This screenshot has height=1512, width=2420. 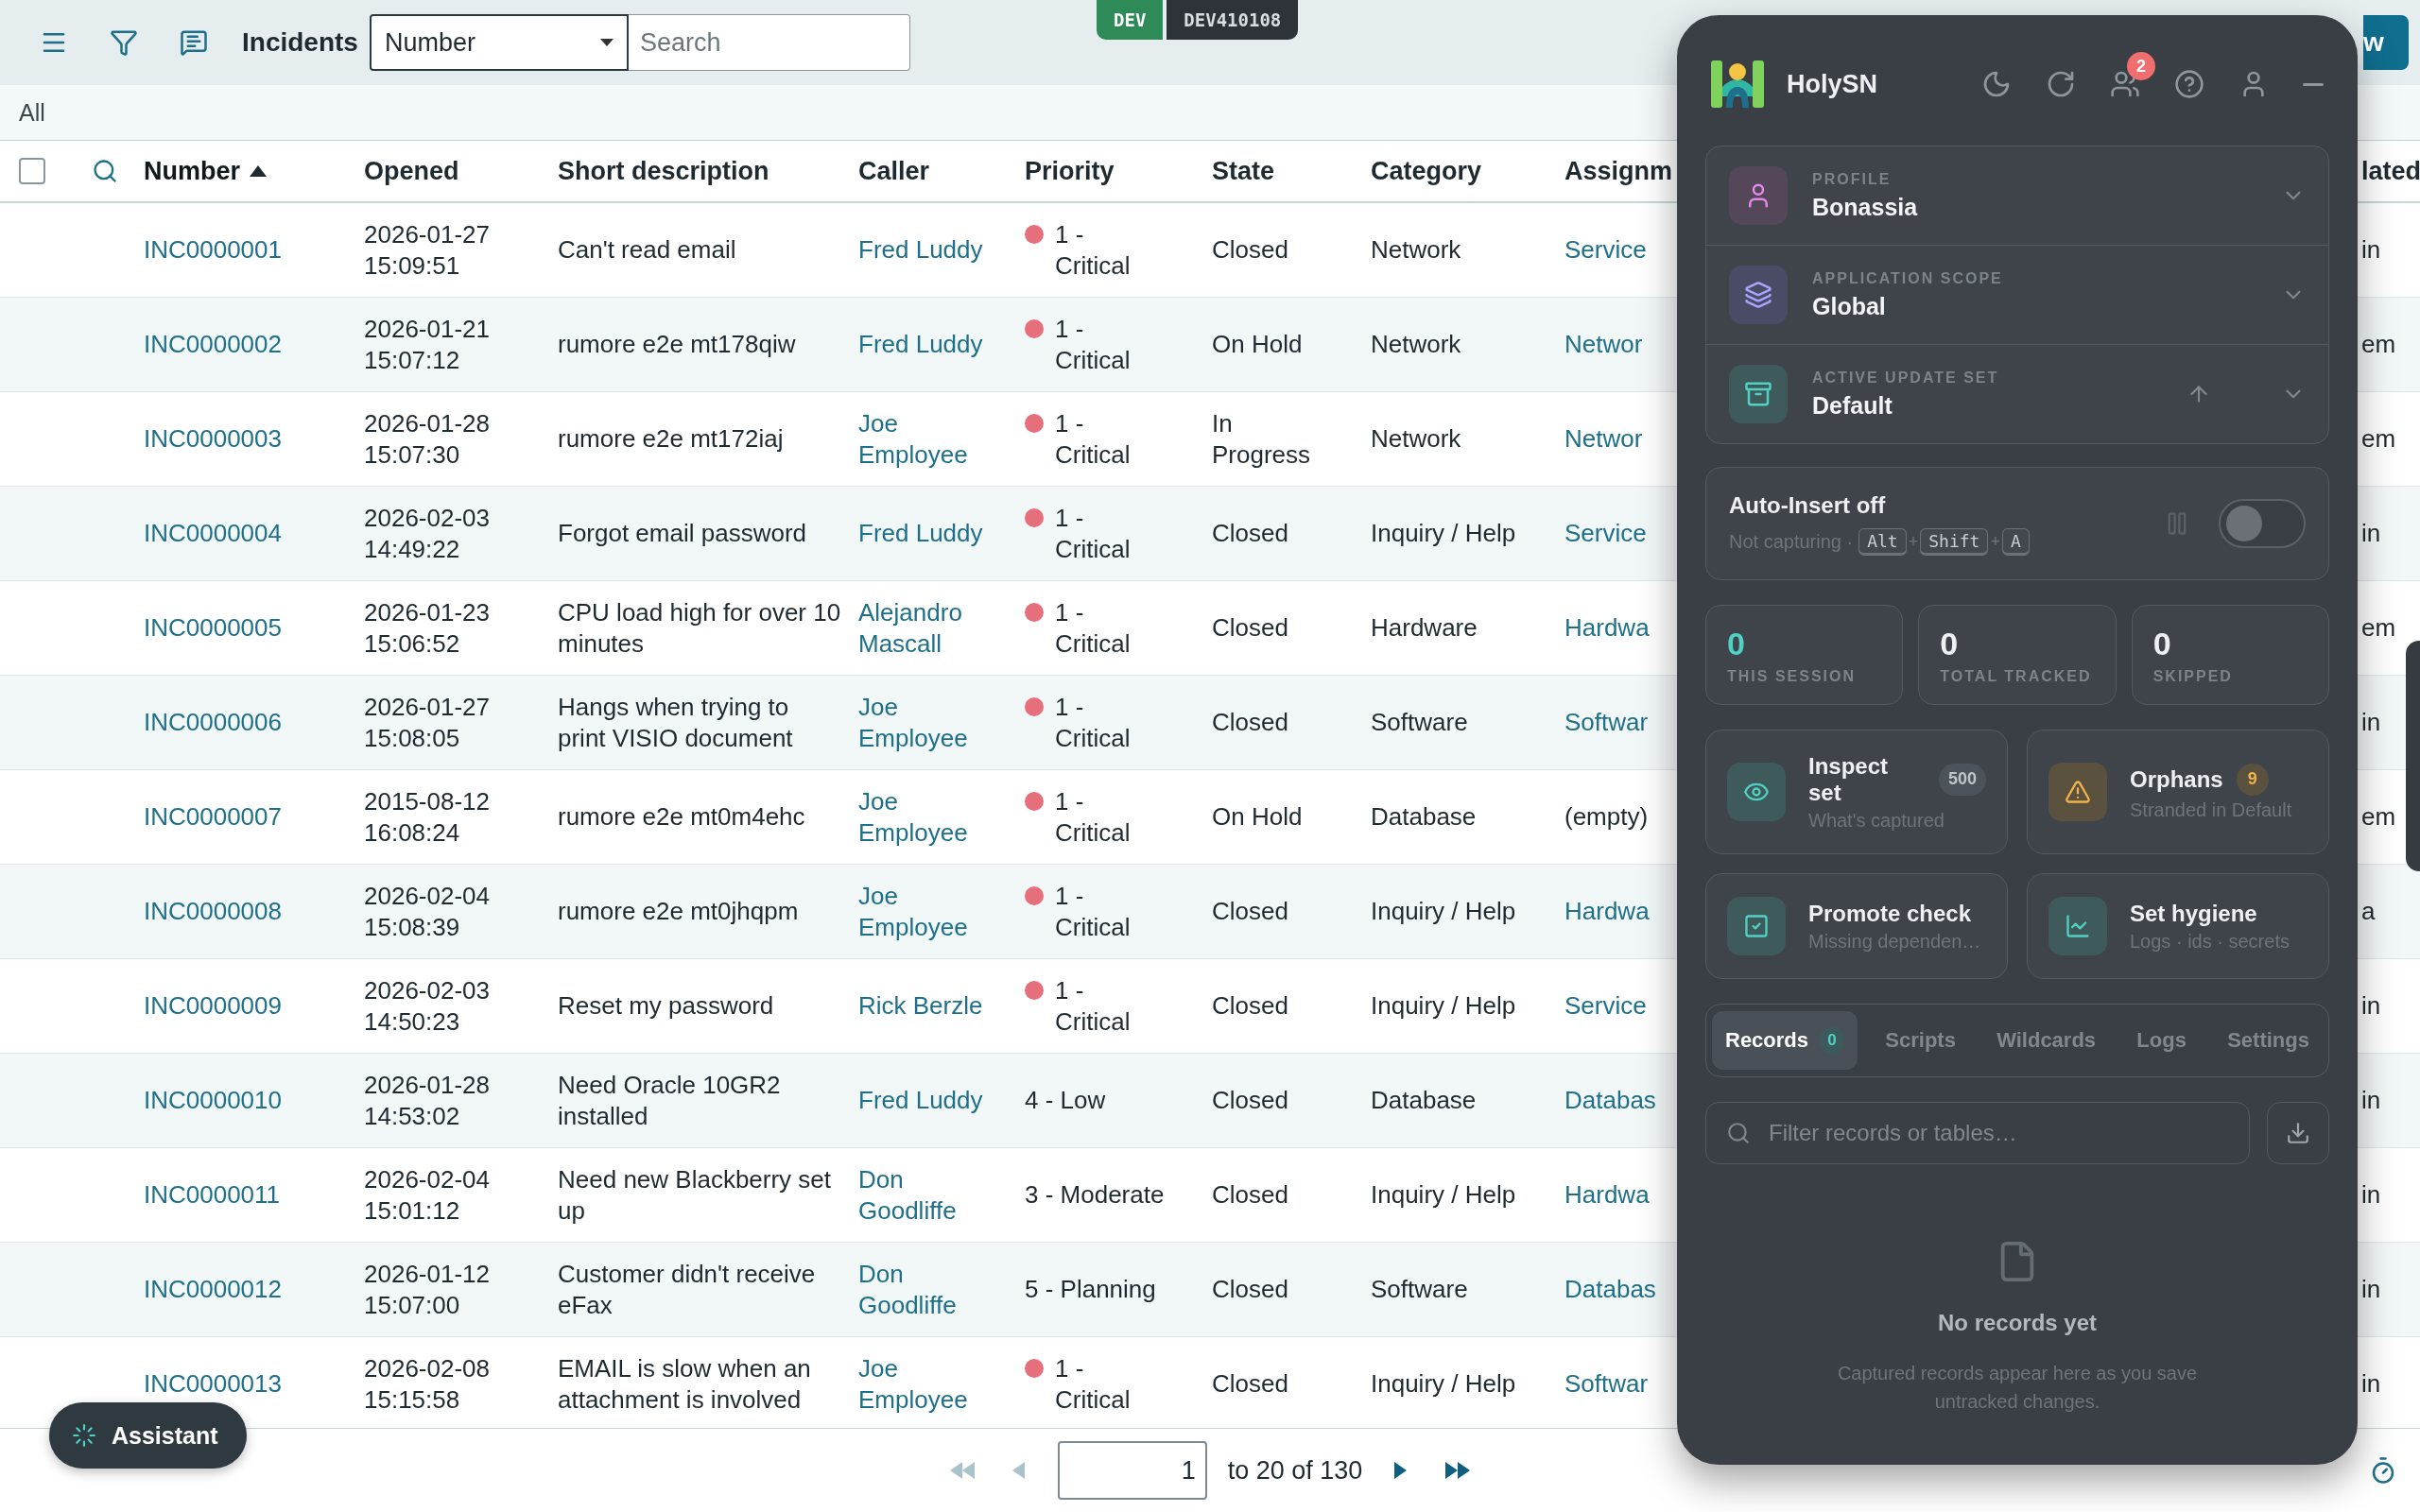 What do you see at coordinates (1243, 171) in the screenshot?
I see `column-header: State` at bounding box center [1243, 171].